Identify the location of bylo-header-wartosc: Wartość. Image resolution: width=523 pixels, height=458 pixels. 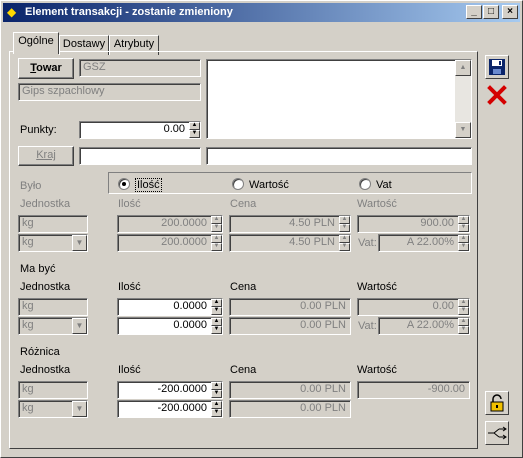
(377, 204).